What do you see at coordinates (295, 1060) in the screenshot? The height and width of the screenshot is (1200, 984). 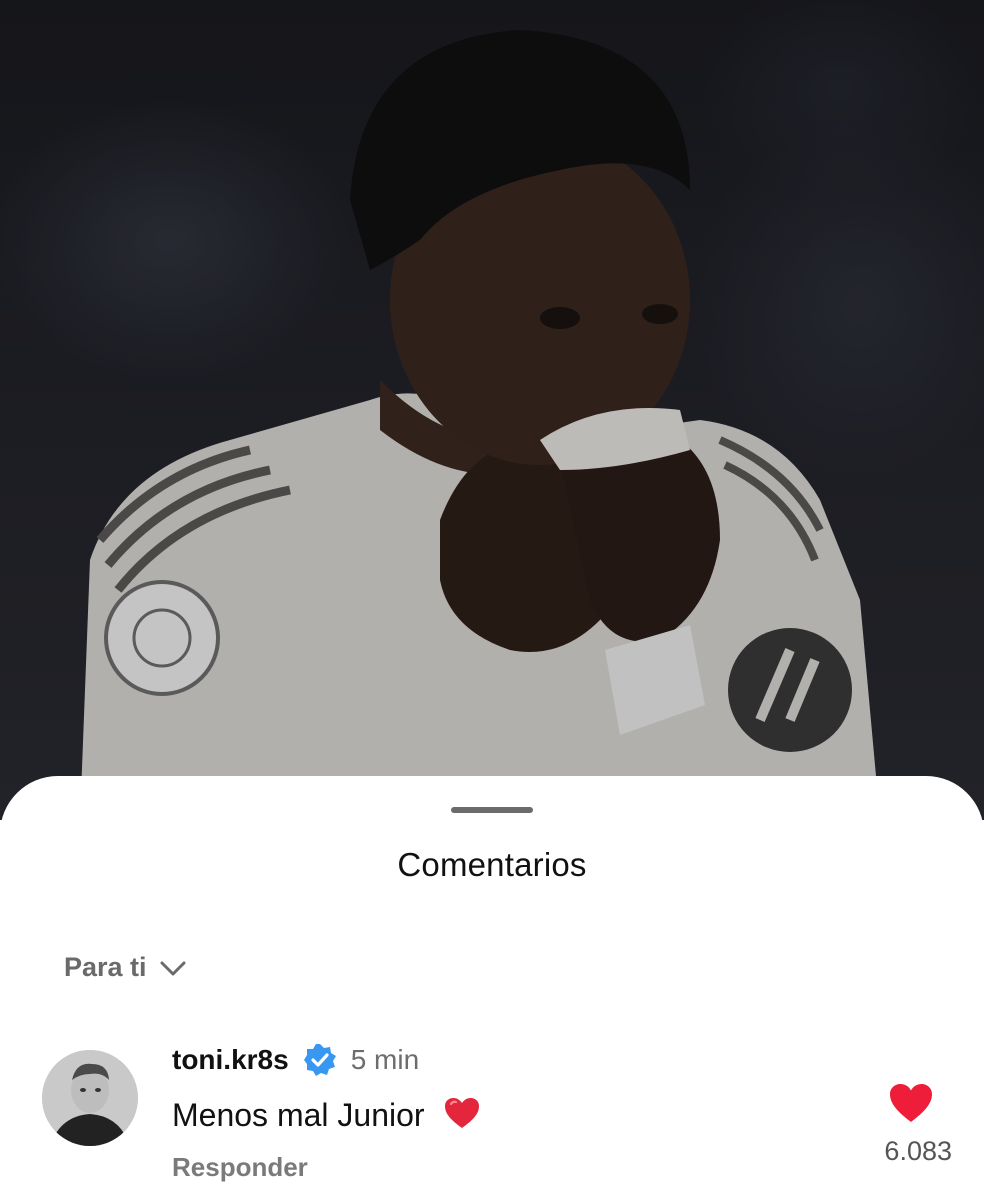 I see `comment-header: toni.kr8s 5 min` at bounding box center [295, 1060].